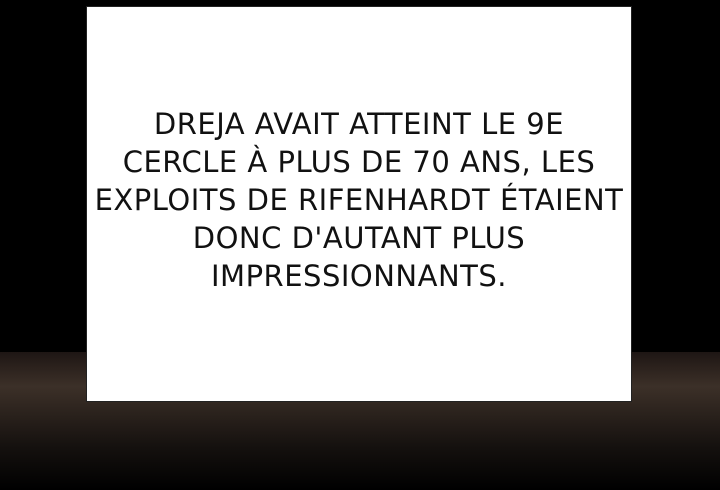 This screenshot has height=490, width=720. I want to click on caption-line-5: IMPRESSIONNANTS., so click(359, 276).